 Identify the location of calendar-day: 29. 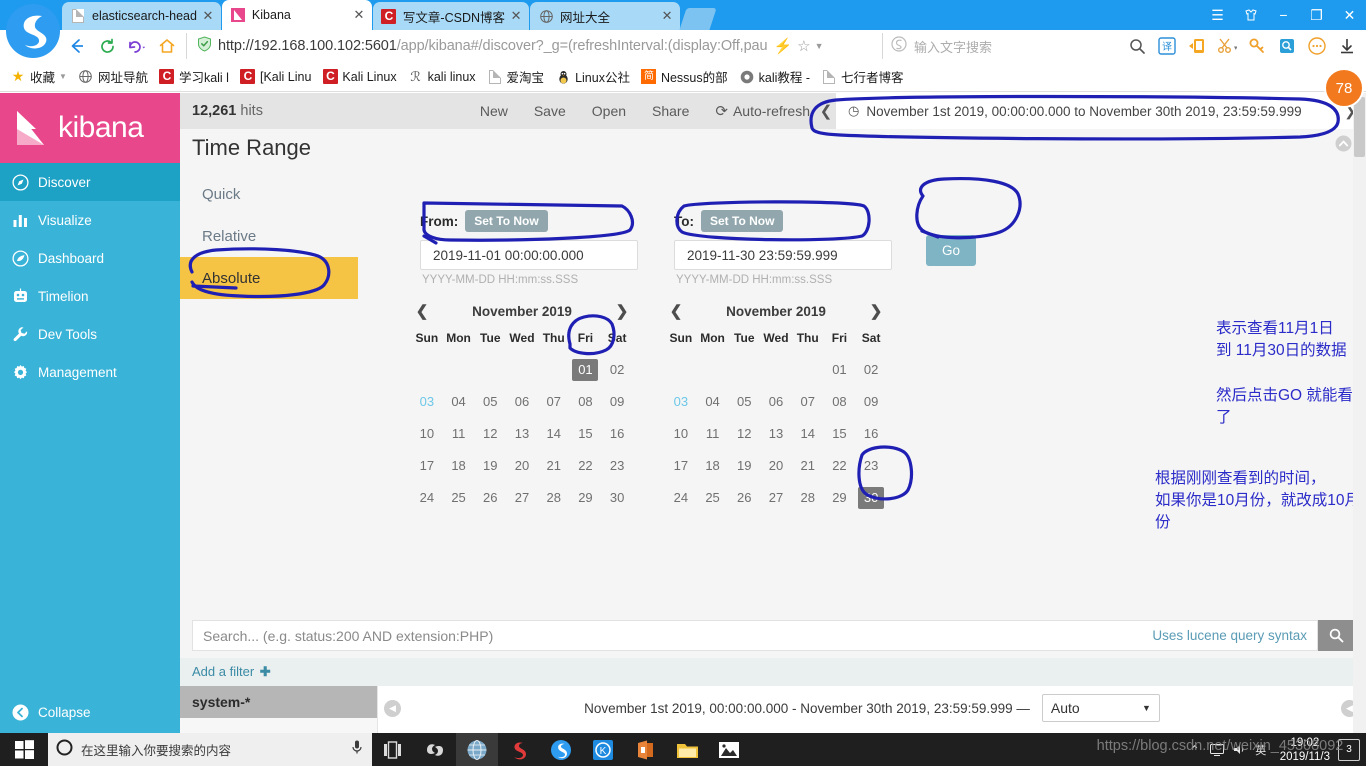
(840, 498).